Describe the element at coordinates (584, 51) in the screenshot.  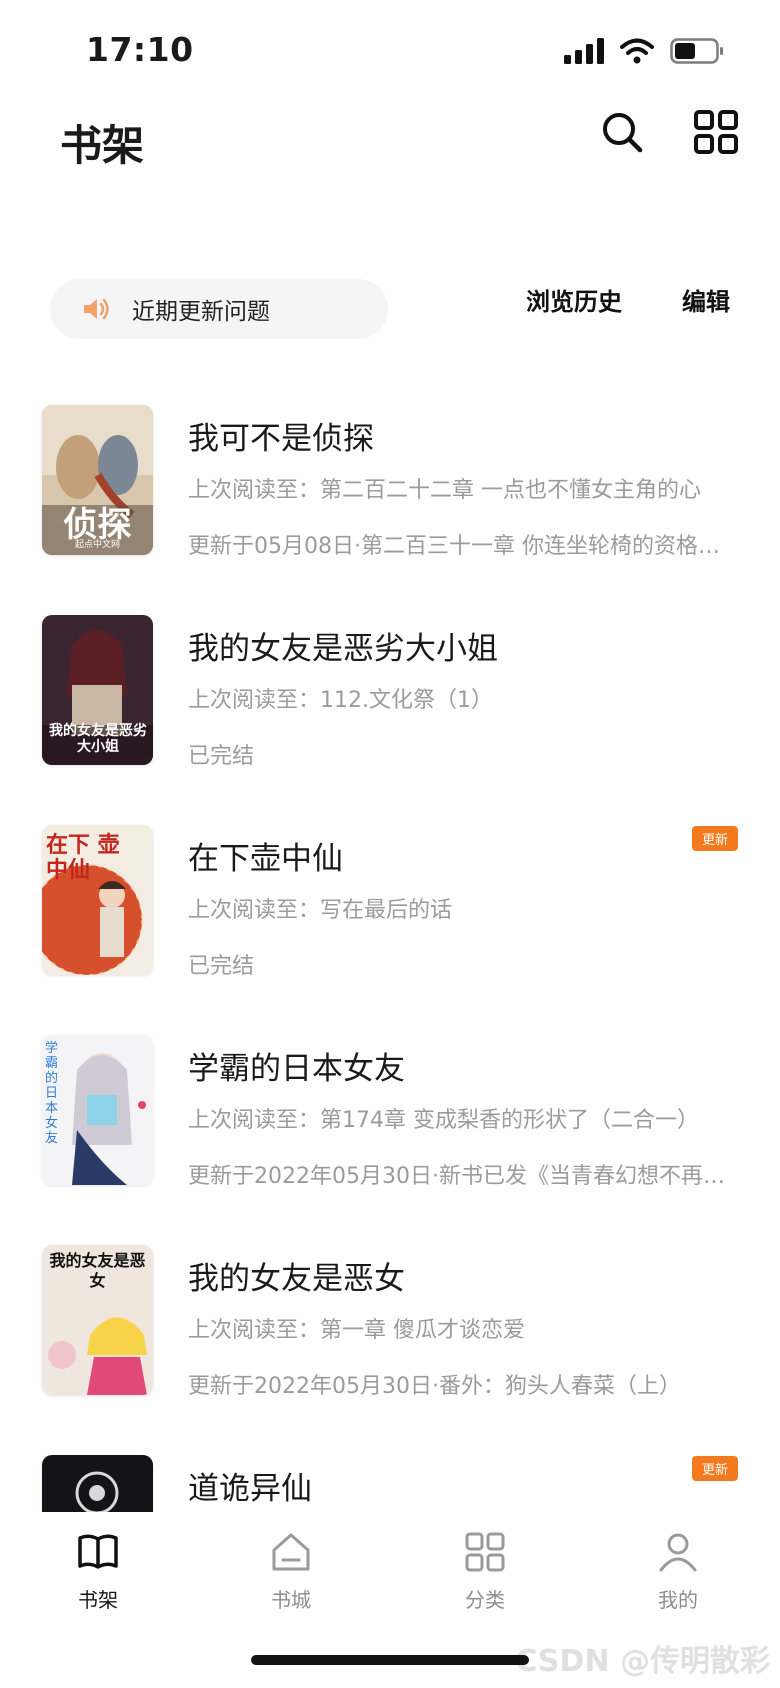
I see `signal-icon` at that location.